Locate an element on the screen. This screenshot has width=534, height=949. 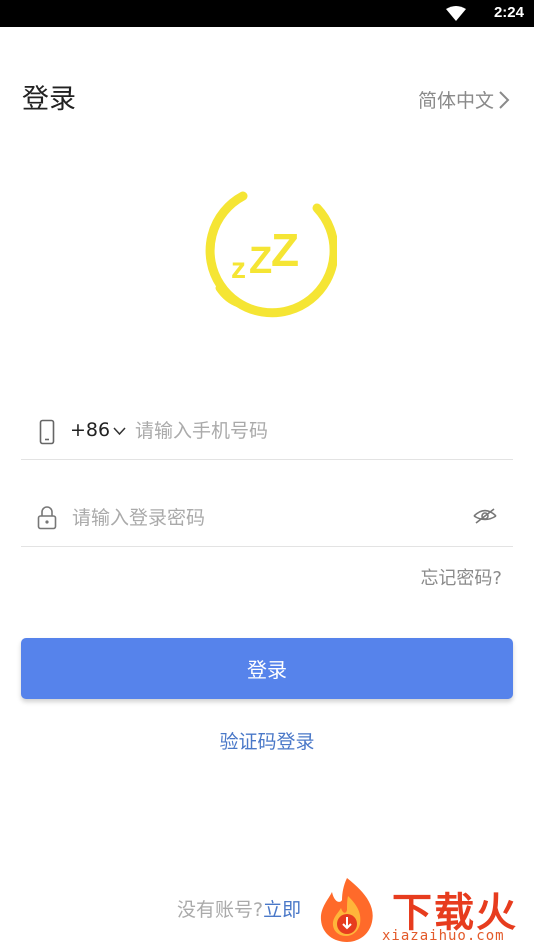
register-prompt: 没有账号?立即 is located at coordinates (239, 908).